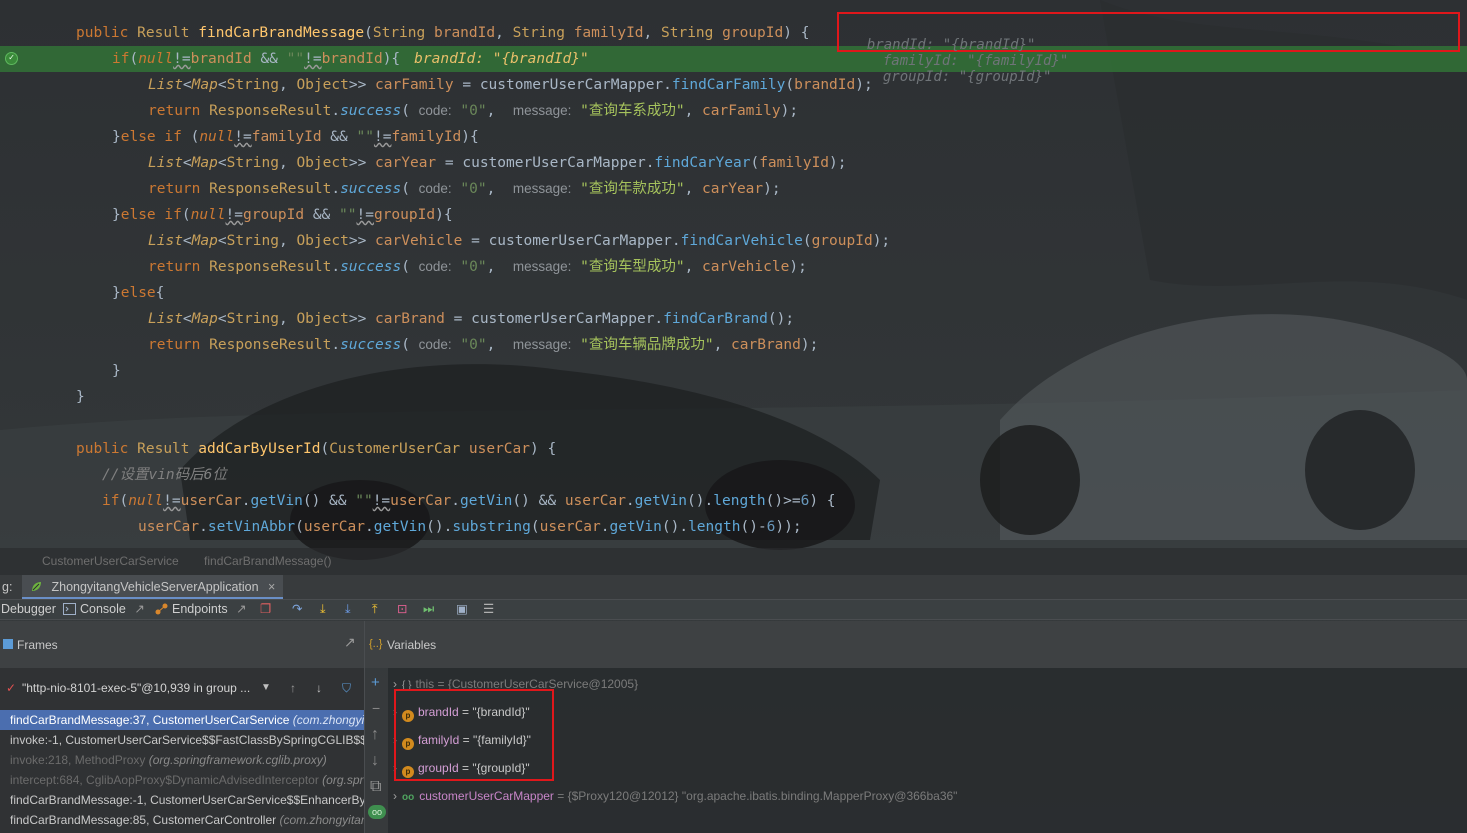 The image size is (1467, 833). What do you see at coordinates (323, 609) in the screenshot?
I see `step-over-icon: ⤓` at bounding box center [323, 609].